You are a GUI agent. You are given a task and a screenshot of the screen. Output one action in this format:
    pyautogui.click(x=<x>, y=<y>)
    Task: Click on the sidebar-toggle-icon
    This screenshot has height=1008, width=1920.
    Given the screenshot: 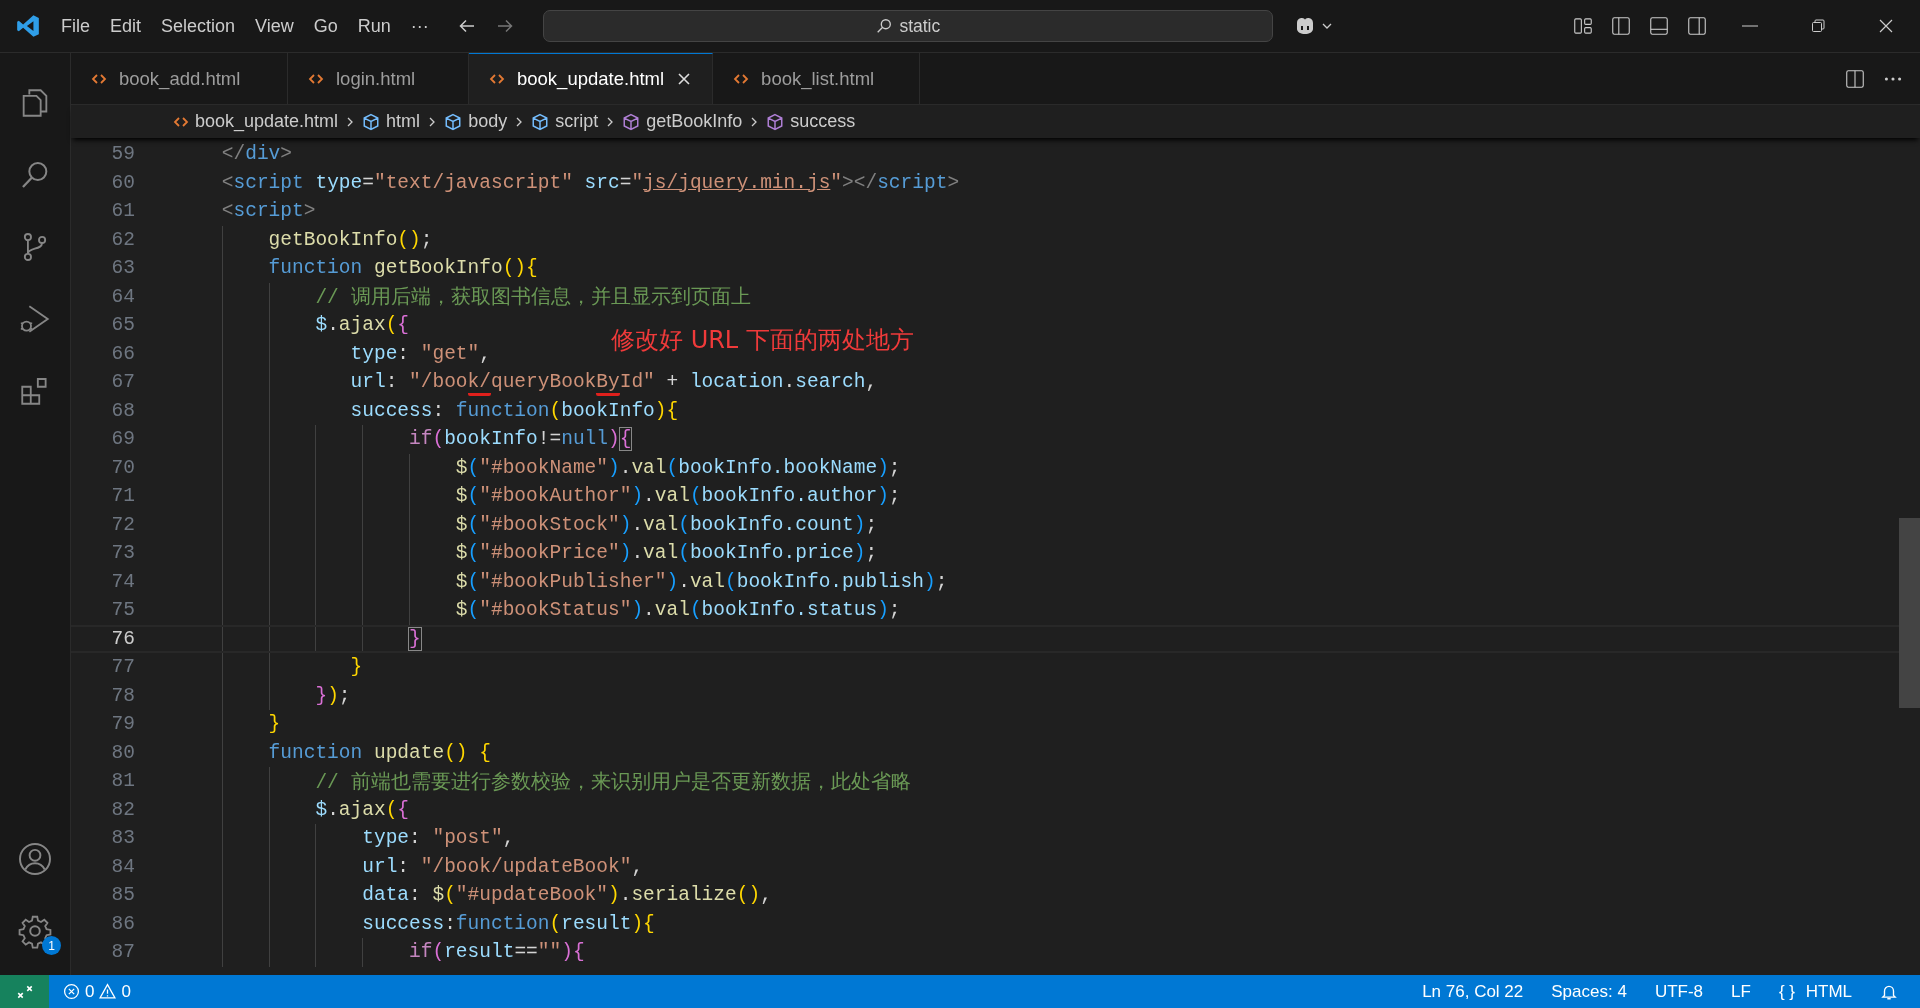 What is the action you would take?
    pyautogui.click(x=1621, y=26)
    